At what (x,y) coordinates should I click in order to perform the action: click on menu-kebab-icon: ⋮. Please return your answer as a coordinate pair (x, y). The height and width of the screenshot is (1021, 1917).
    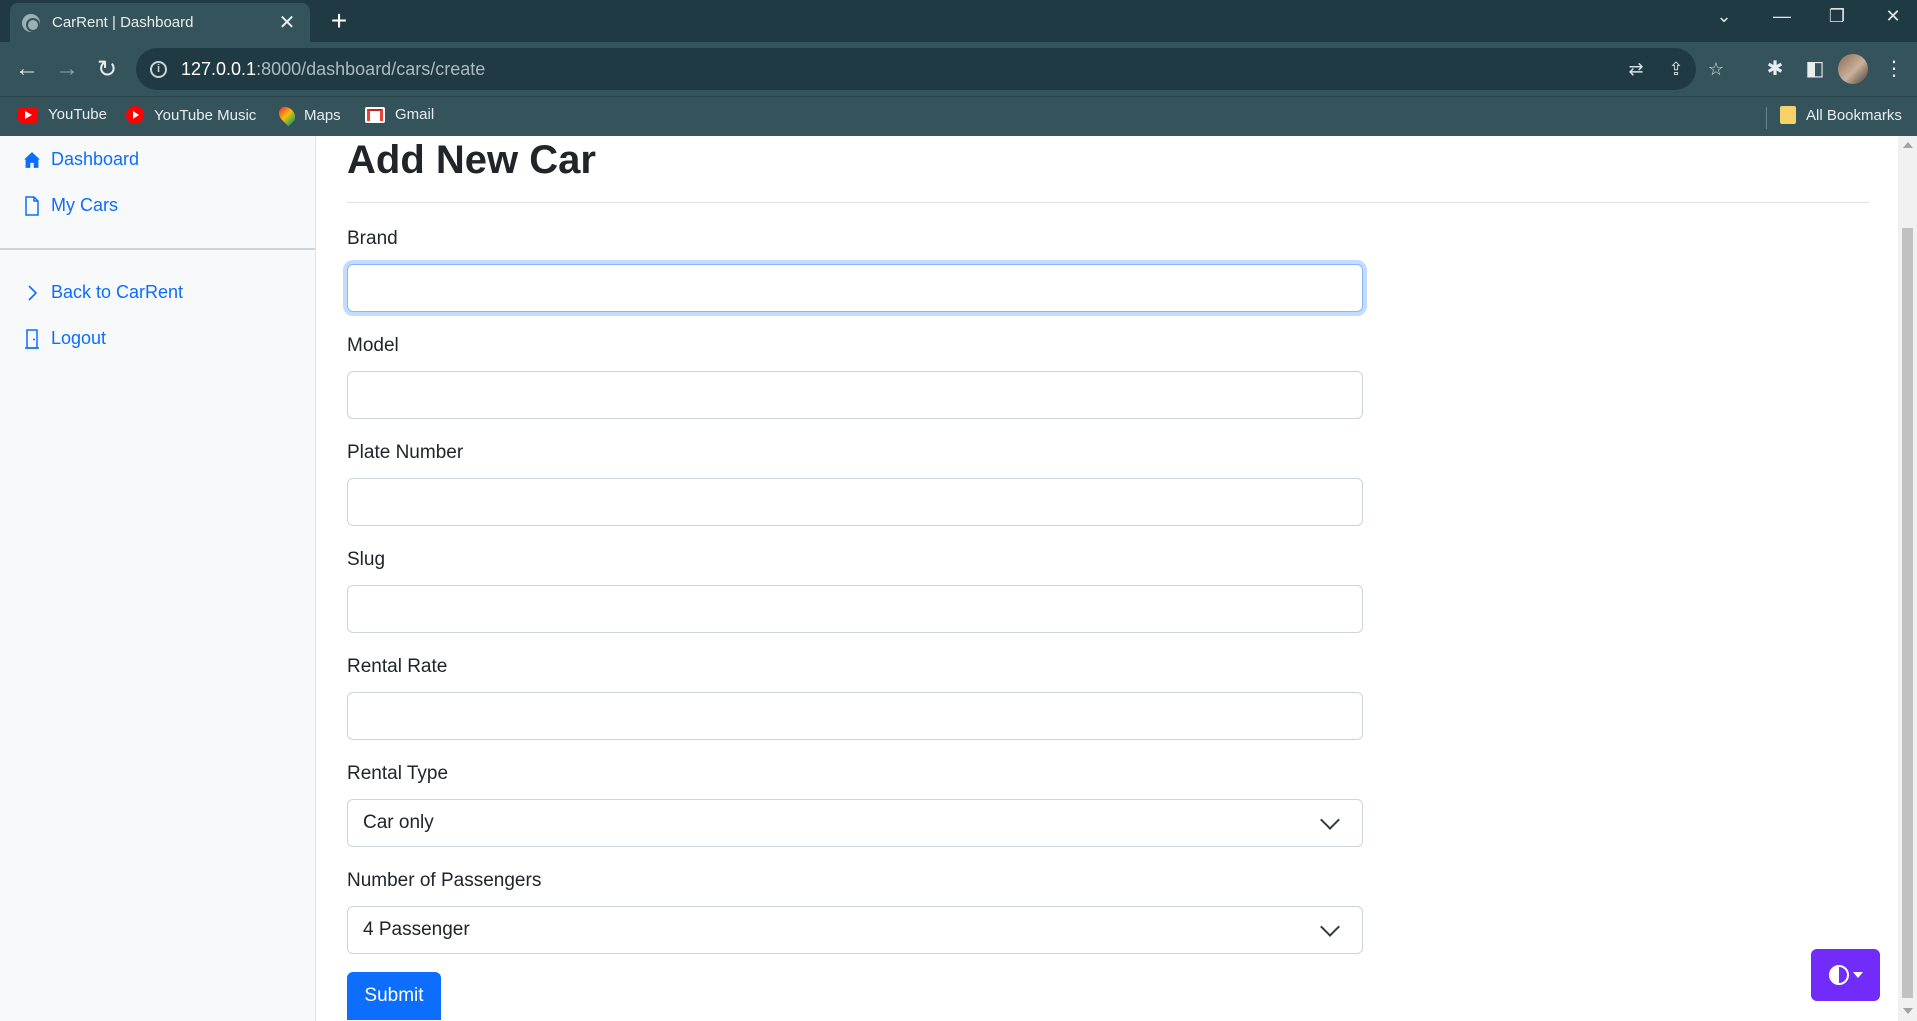
    Looking at the image, I should click on (1894, 69).